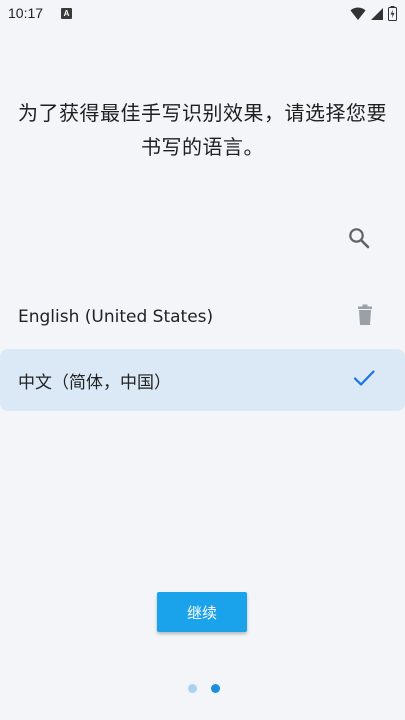  I want to click on trash-icon, so click(365, 317).